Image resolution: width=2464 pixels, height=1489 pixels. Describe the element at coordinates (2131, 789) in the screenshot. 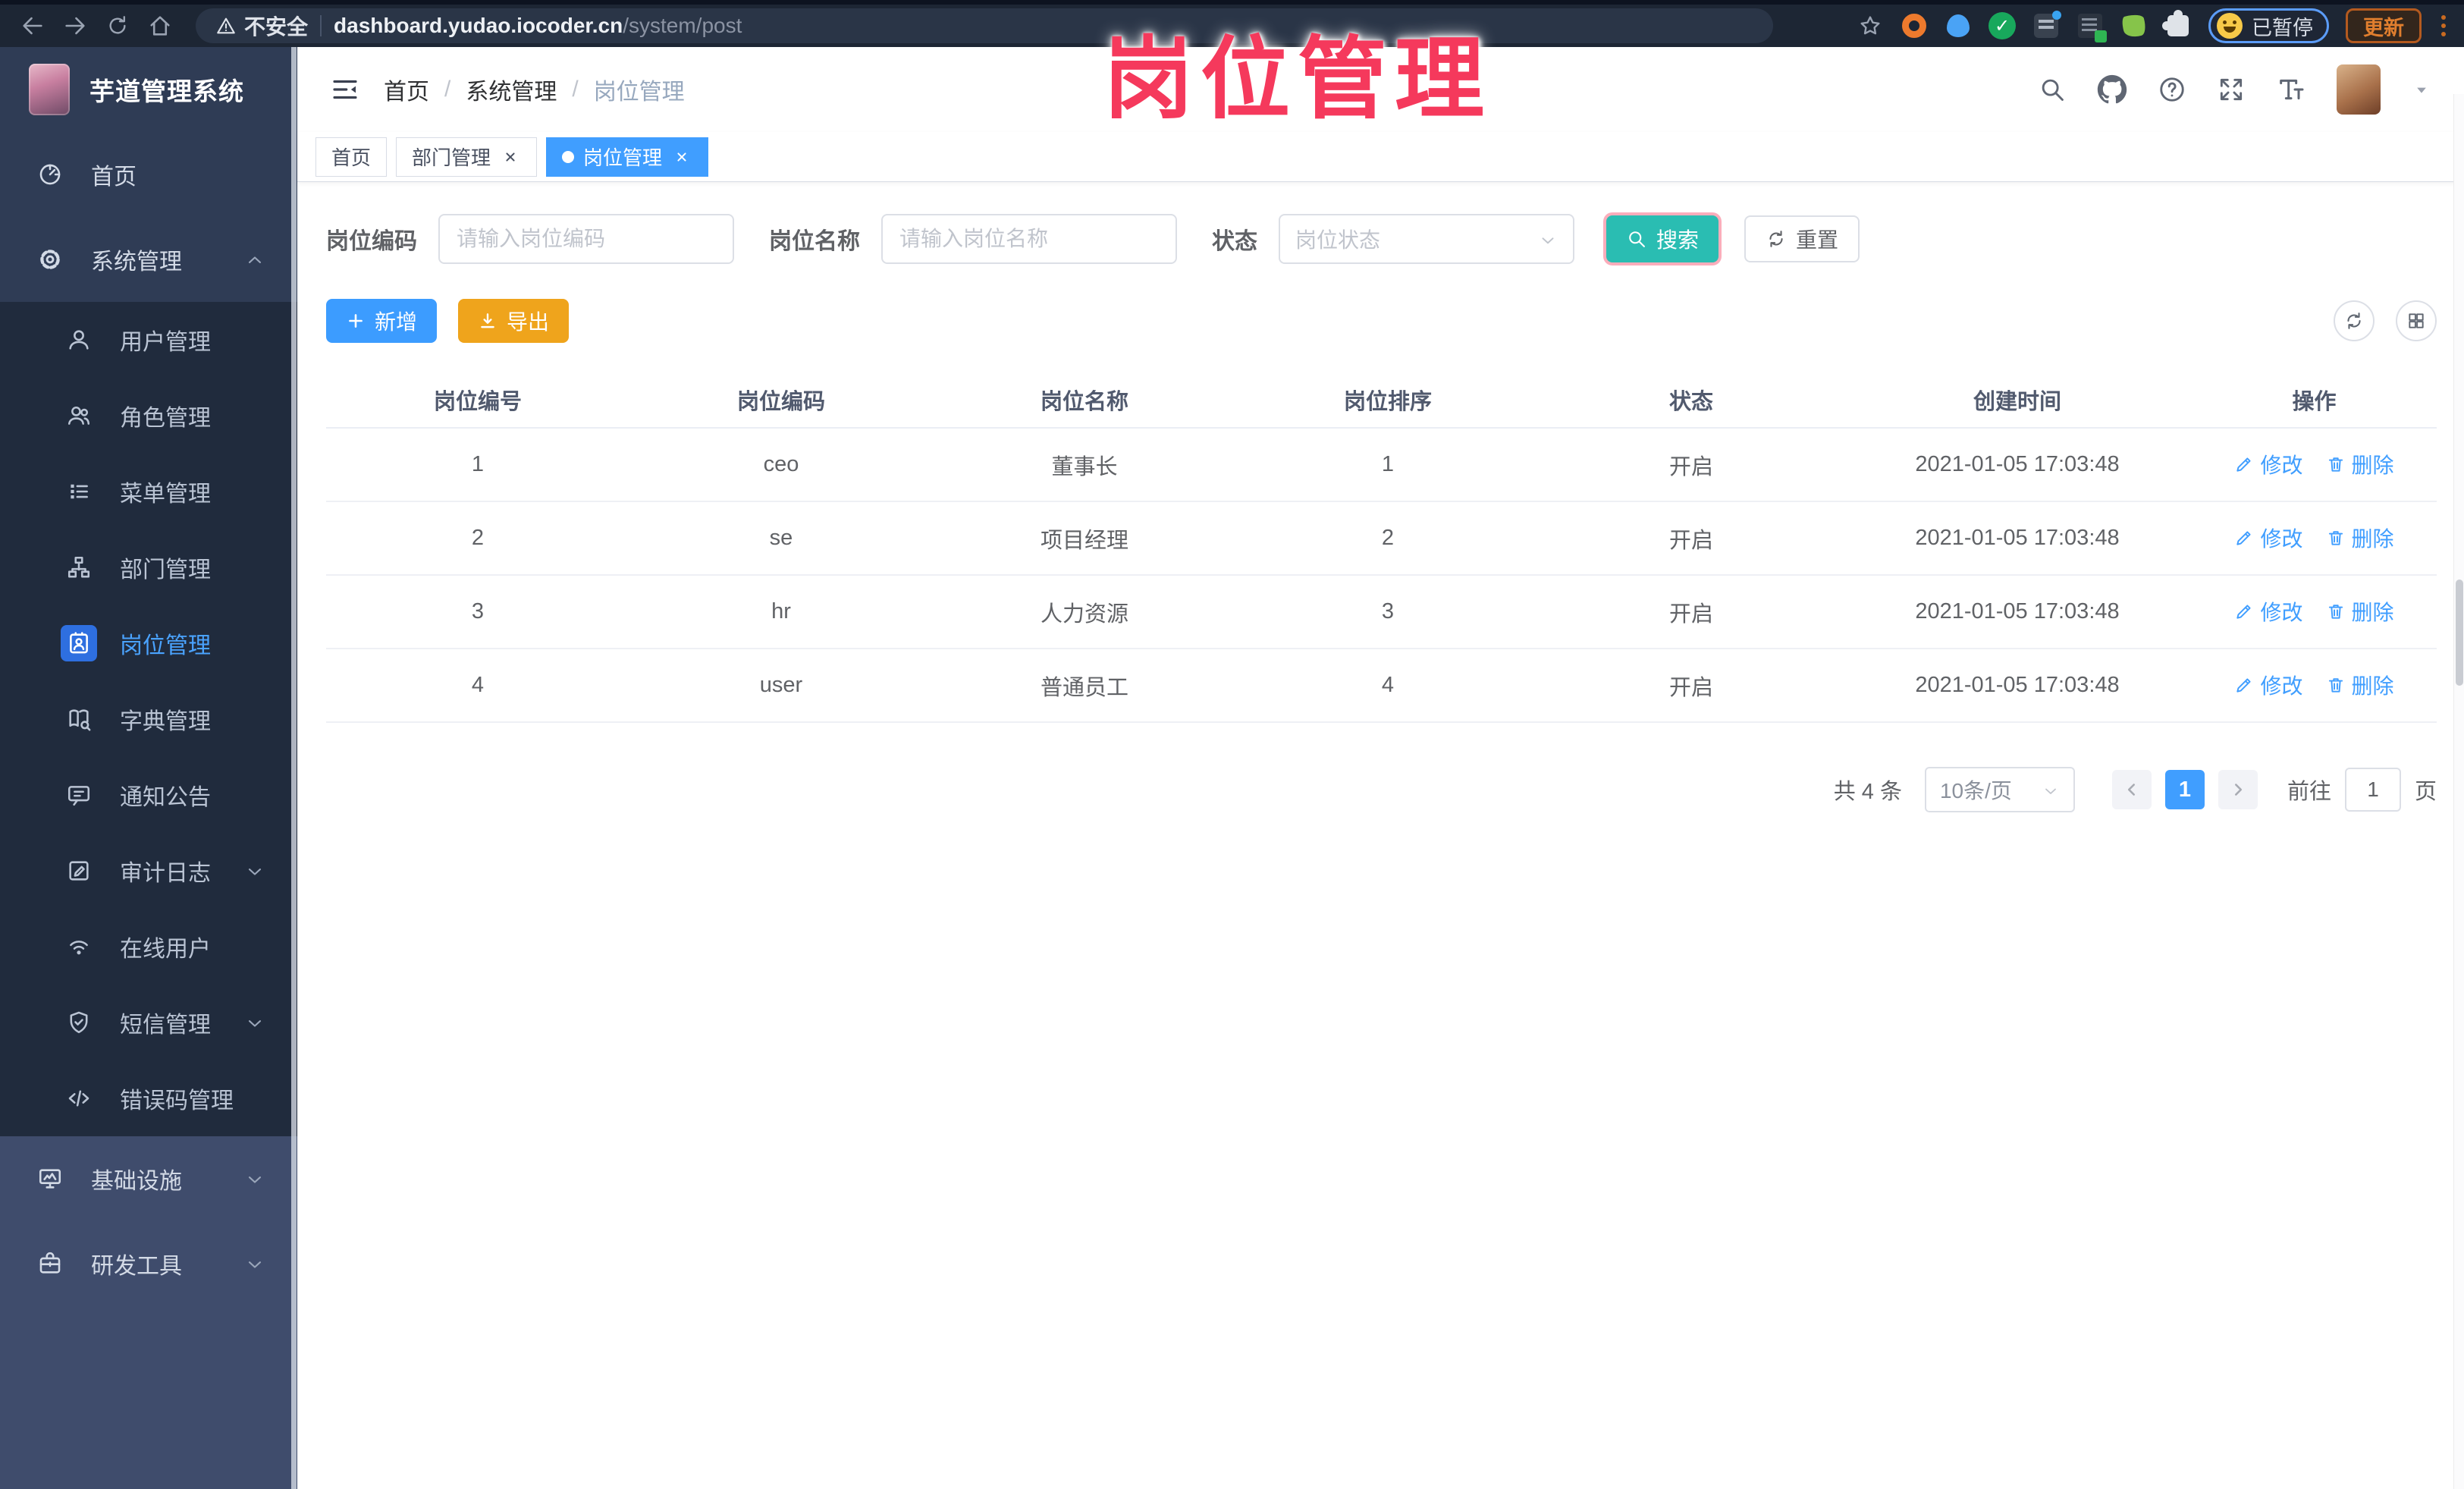

I see `prev-page-button` at that location.